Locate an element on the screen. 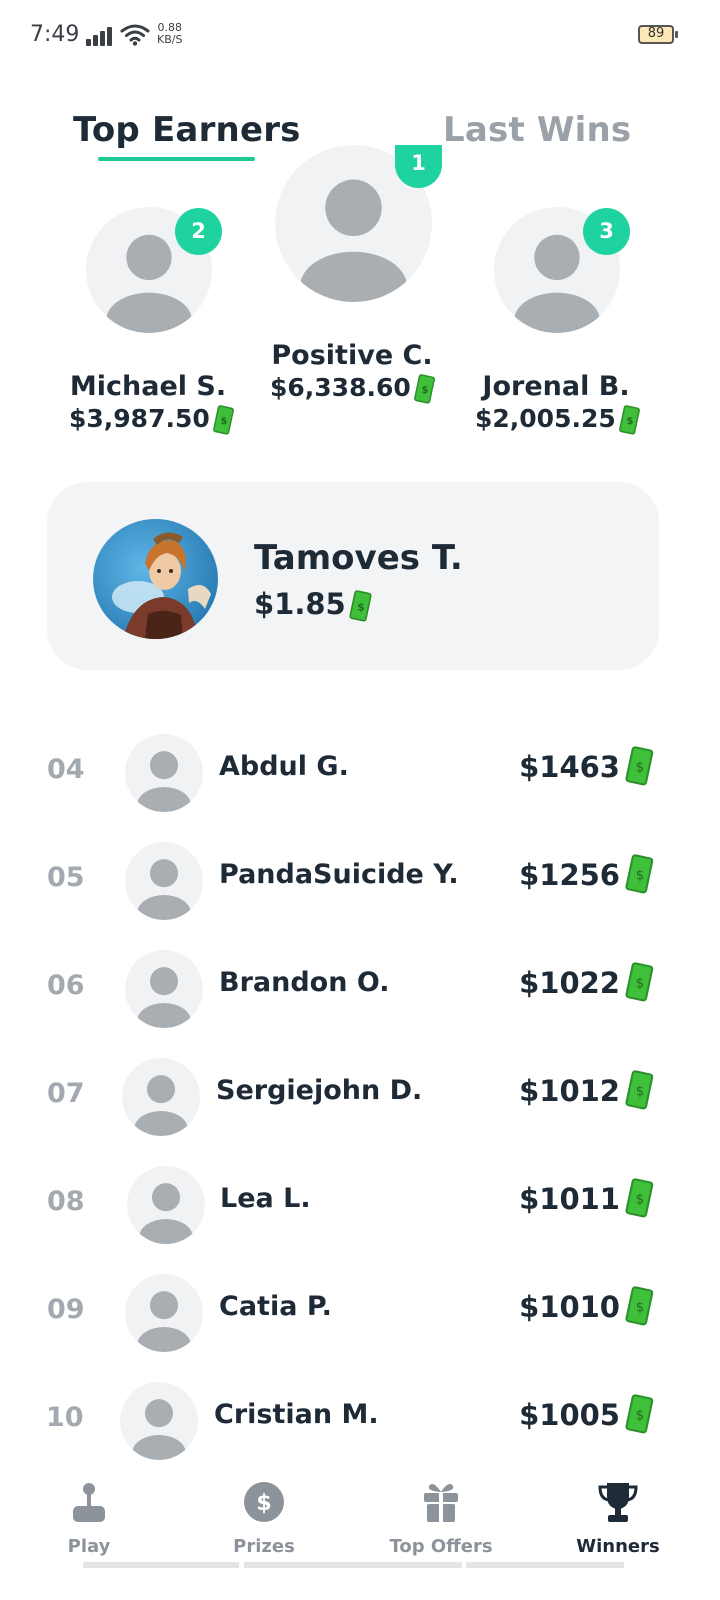  leaderboard-row: 04 Abdul G. $1463 $ is located at coordinates (360, 774).